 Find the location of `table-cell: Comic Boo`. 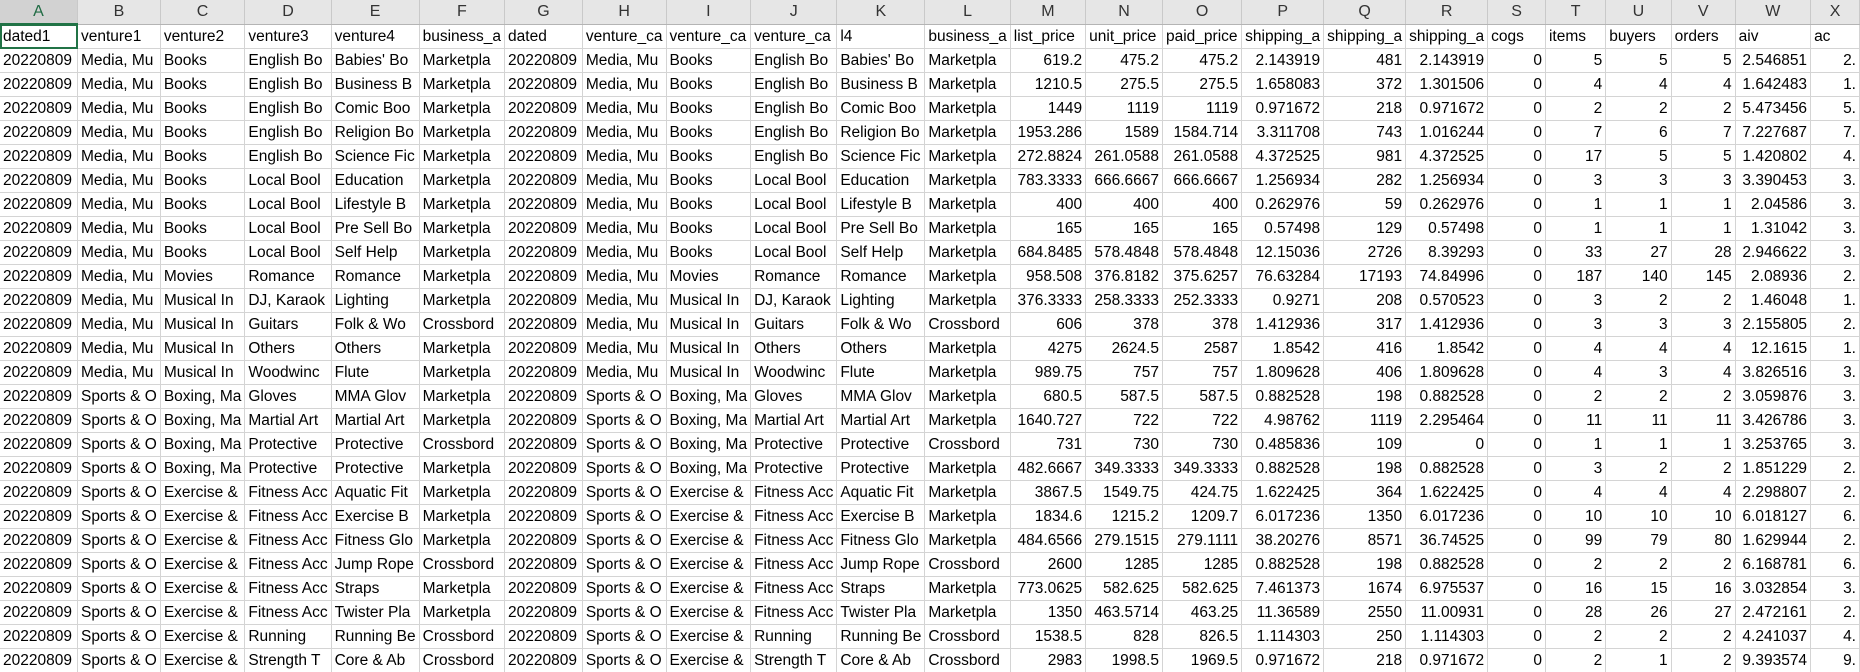

table-cell: Comic Boo is located at coordinates (881, 108).